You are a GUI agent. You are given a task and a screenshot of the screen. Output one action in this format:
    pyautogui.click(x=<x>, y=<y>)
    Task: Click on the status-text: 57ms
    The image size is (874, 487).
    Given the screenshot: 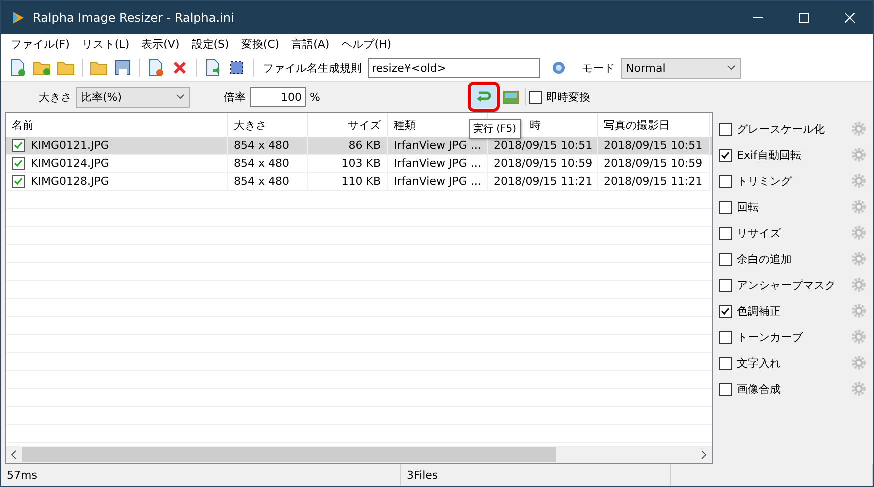 What is the action you would take?
    pyautogui.click(x=201, y=475)
    